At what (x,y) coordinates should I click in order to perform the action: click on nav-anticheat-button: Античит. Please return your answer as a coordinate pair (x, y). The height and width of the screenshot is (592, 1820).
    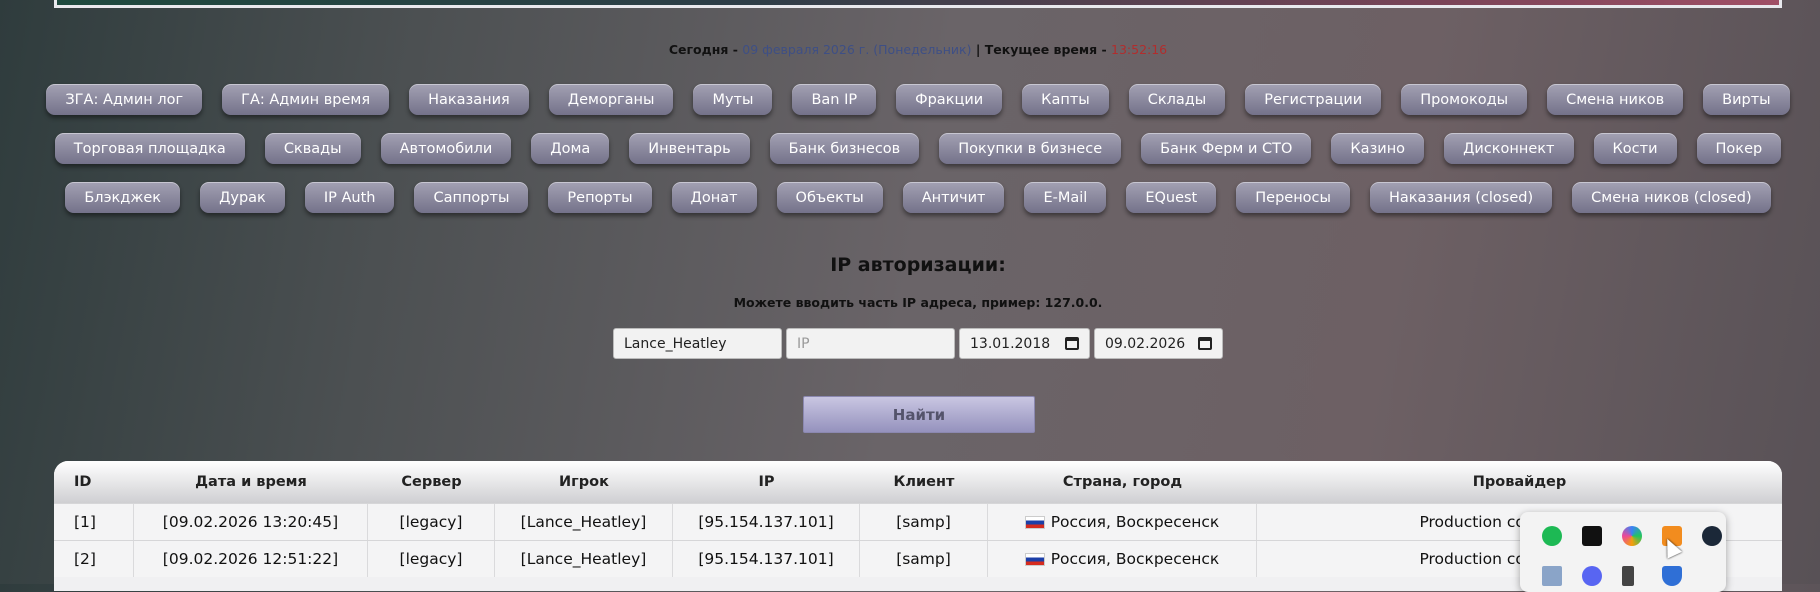
    Looking at the image, I should click on (953, 197).